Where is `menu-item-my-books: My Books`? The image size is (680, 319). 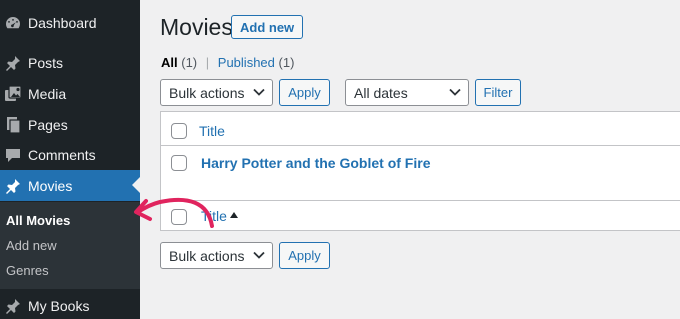
menu-item-my-books: My Books is located at coordinates (70, 304).